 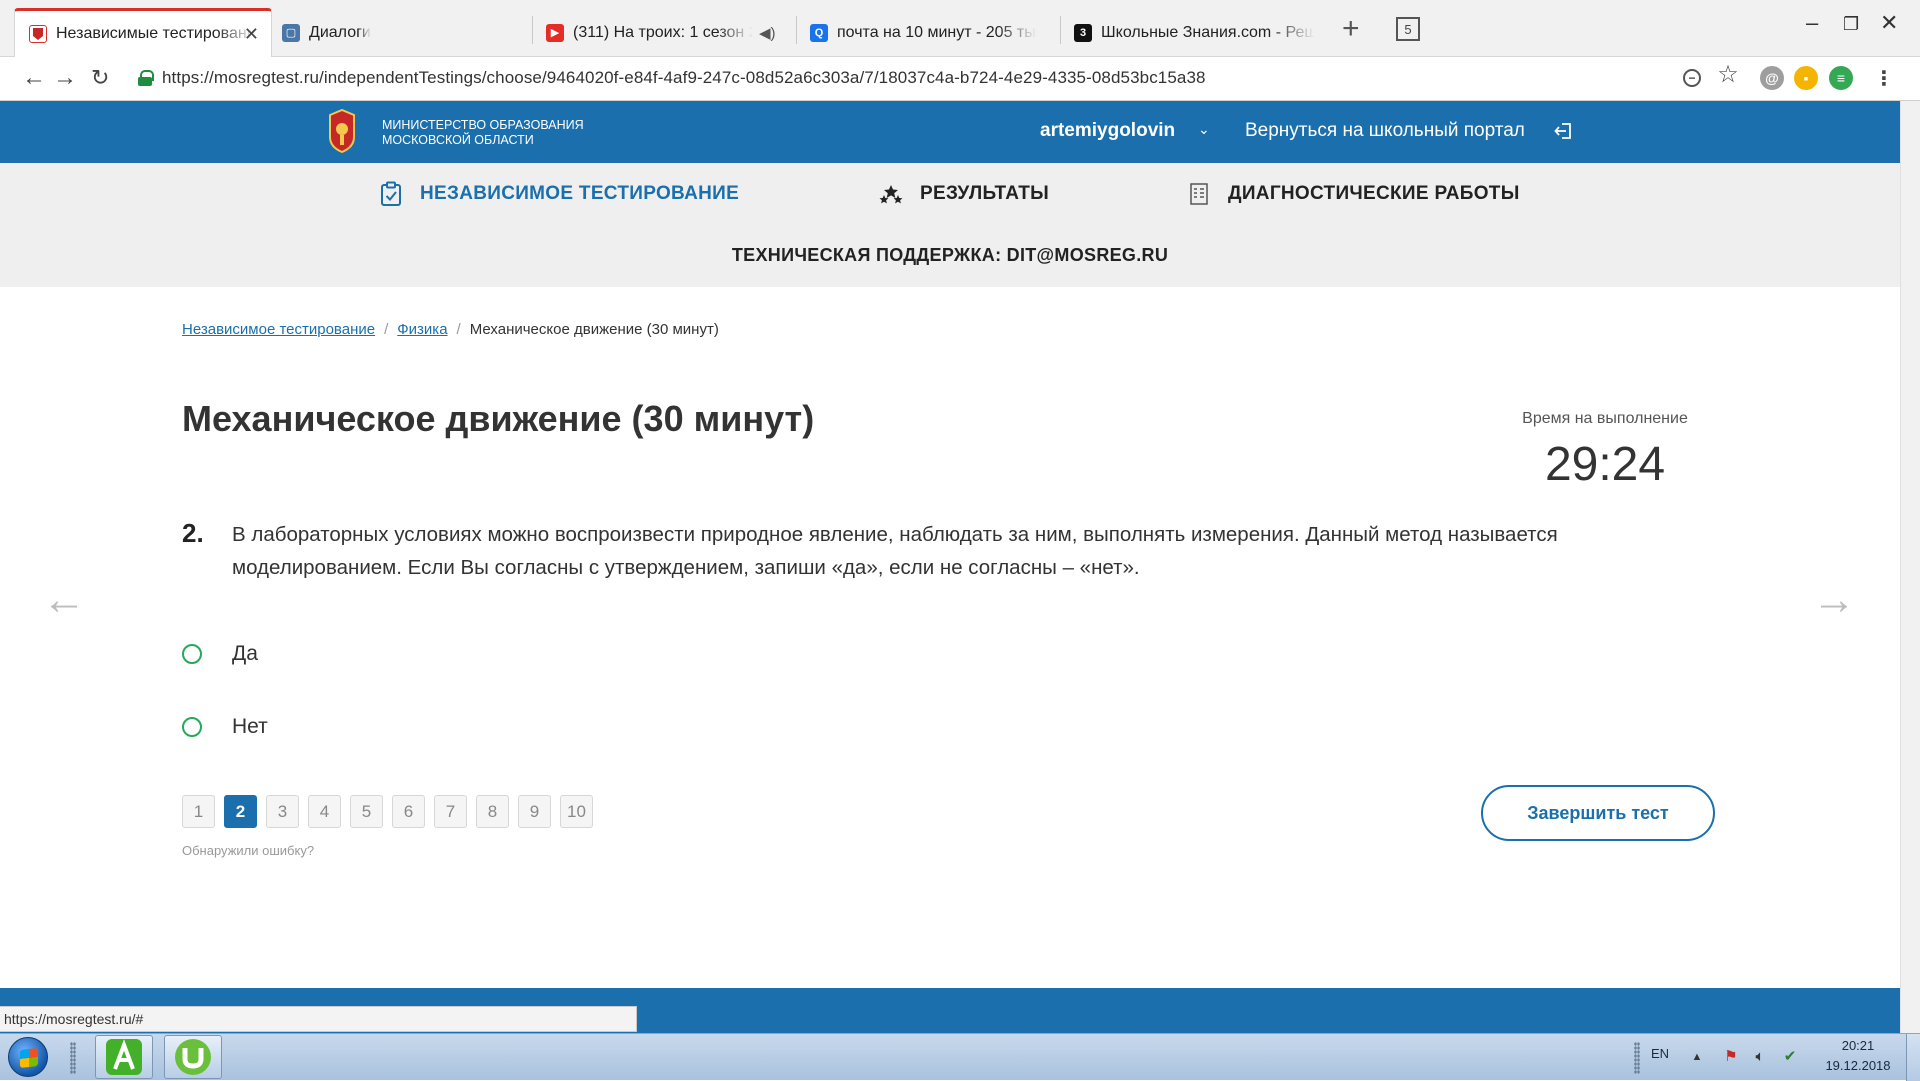 What do you see at coordinates (408, 811) in the screenshot?
I see `page-button-6: 6` at bounding box center [408, 811].